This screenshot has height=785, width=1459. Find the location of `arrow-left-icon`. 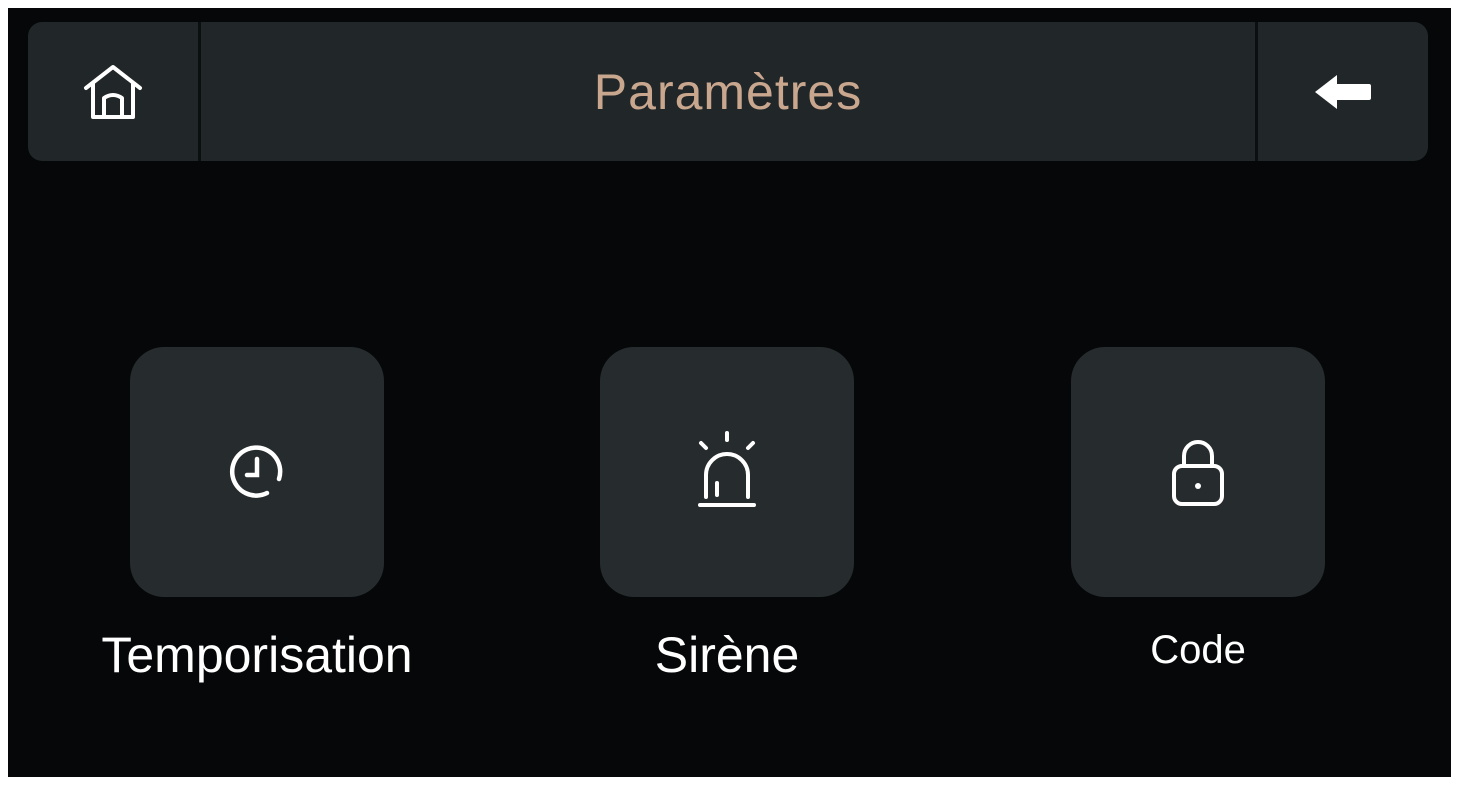

arrow-left-icon is located at coordinates (1343, 91).